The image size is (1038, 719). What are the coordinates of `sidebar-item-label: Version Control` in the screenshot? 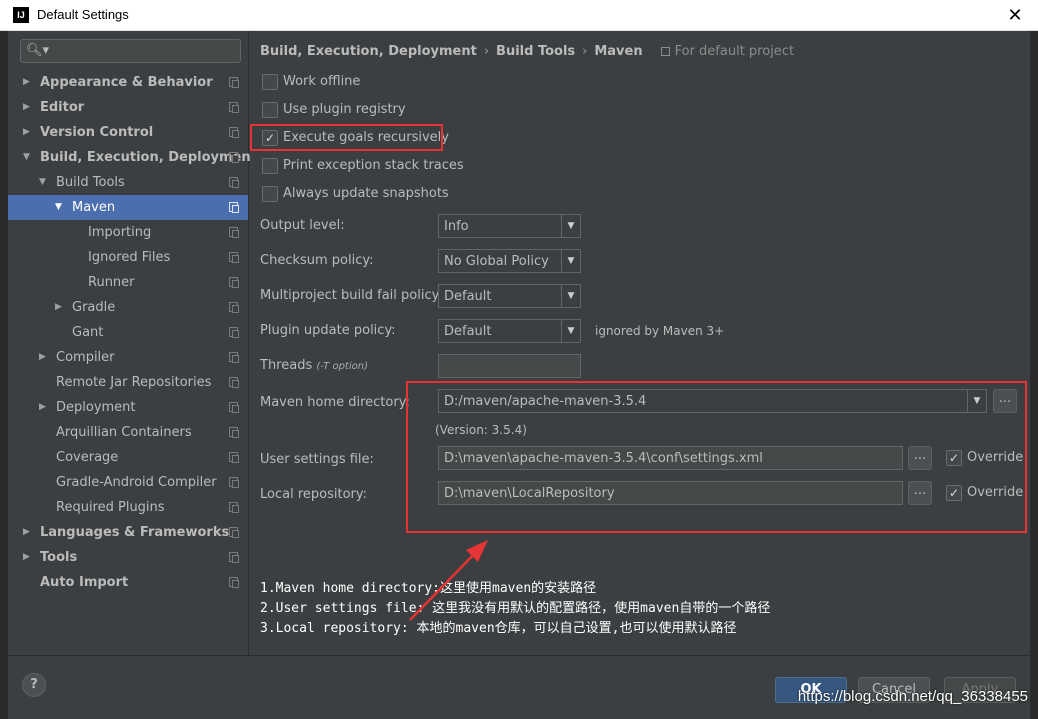 It's located at (97, 132).